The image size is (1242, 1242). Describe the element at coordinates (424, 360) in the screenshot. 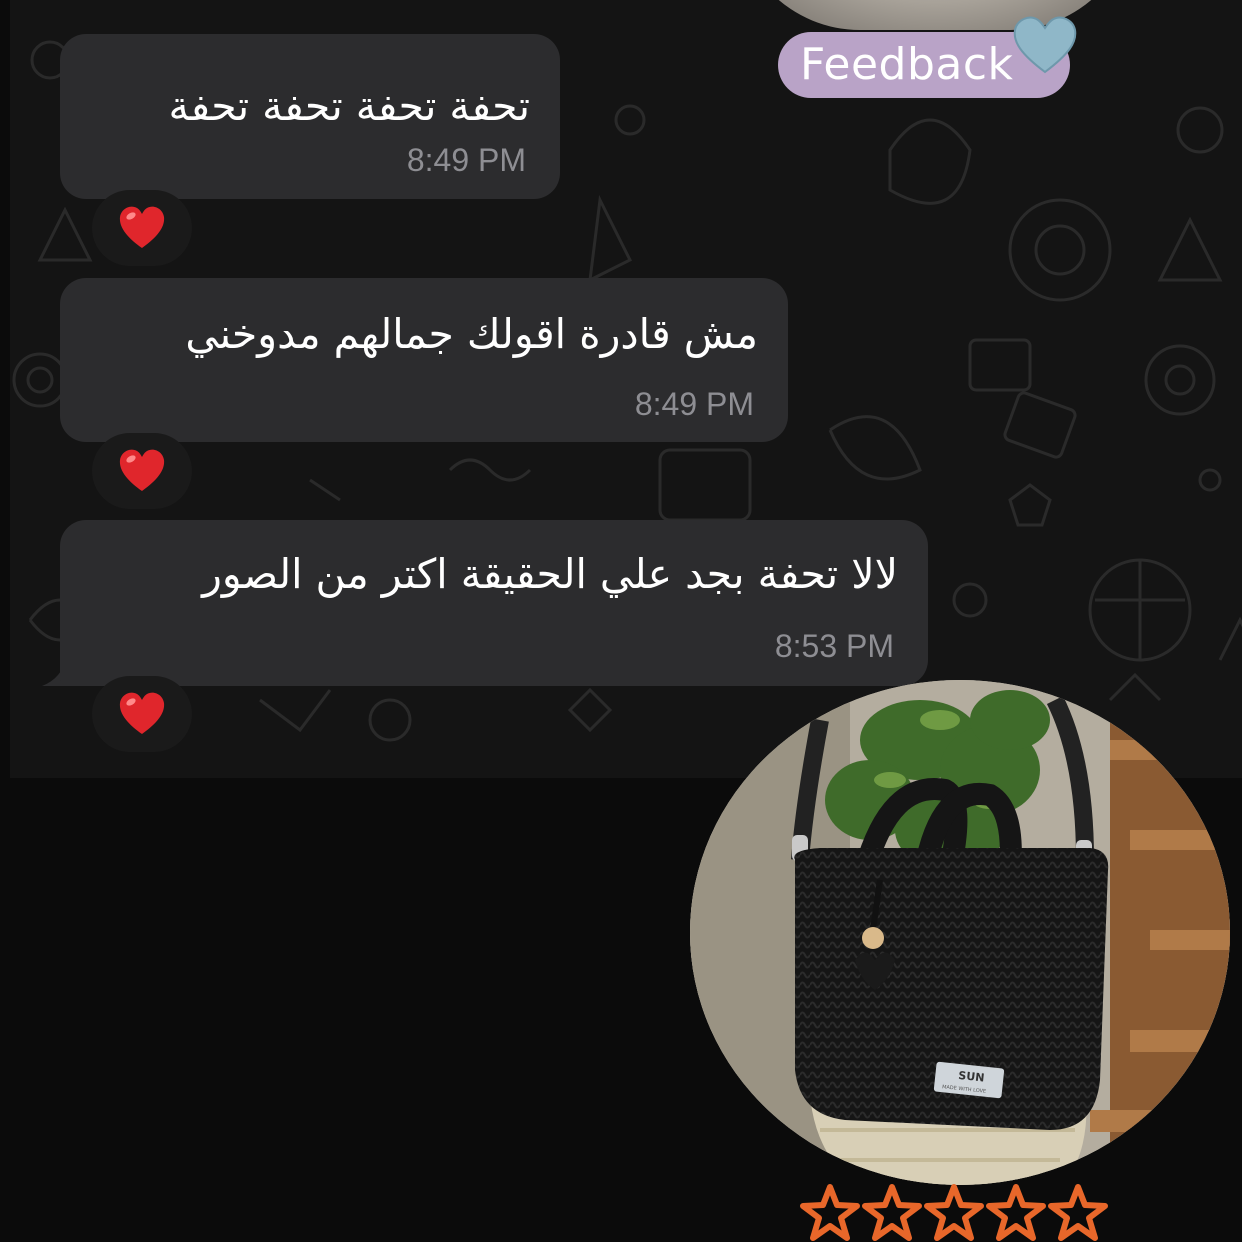

I see `message-bubble: مش قادرة اقولك جمالهم مدوخني 8:49 PM` at that location.